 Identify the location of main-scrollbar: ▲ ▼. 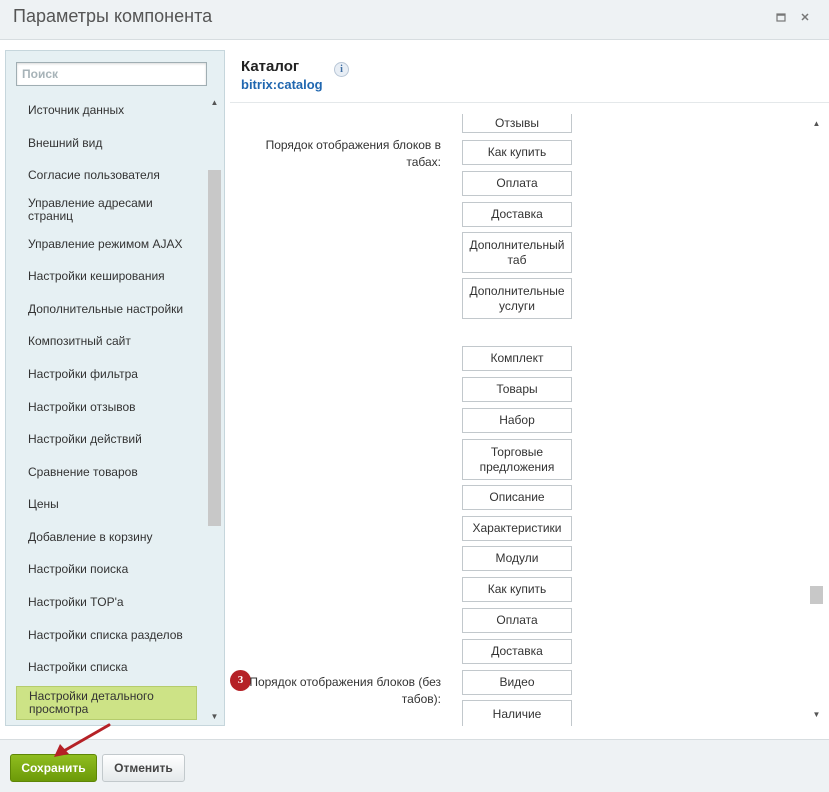
(816, 420).